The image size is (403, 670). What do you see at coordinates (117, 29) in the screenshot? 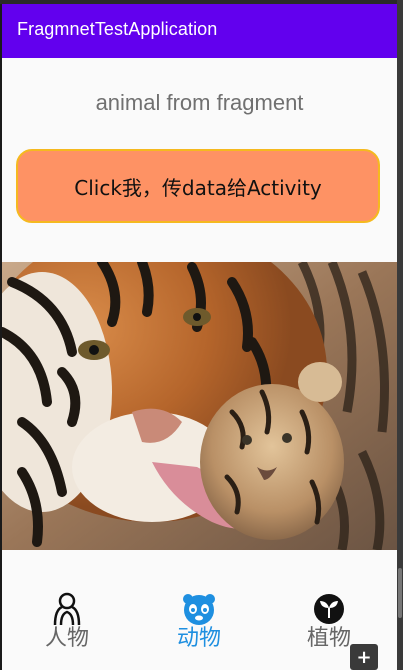
I see `app-title: FragmnetTestApplication` at bounding box center [117, 29].